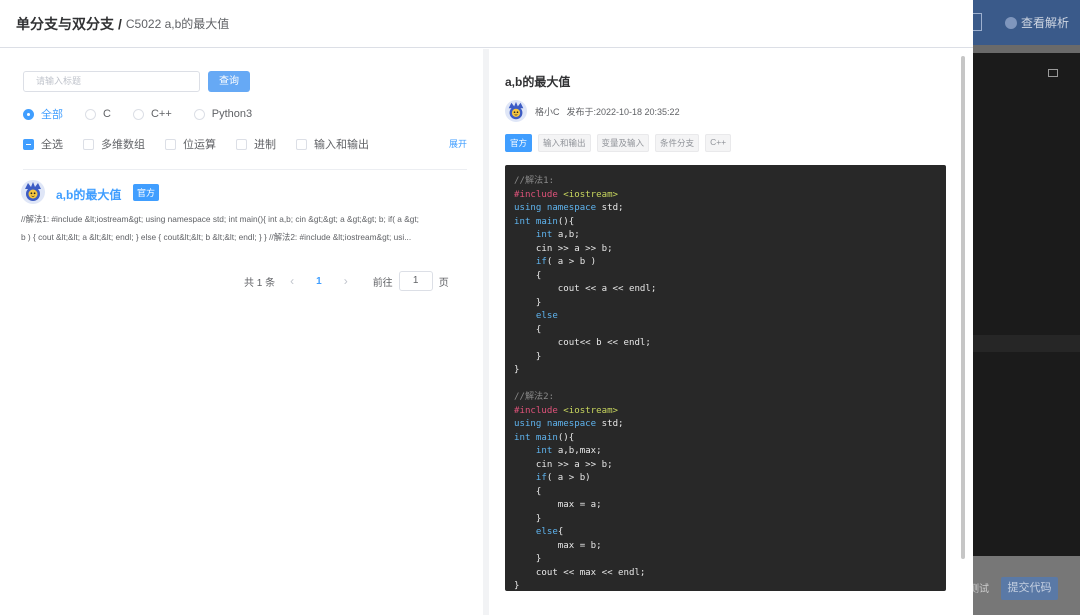 This screenshot has width=1080, height=615. I want to click on checkbox-bit-ops: 位运算, so click(190, 144).